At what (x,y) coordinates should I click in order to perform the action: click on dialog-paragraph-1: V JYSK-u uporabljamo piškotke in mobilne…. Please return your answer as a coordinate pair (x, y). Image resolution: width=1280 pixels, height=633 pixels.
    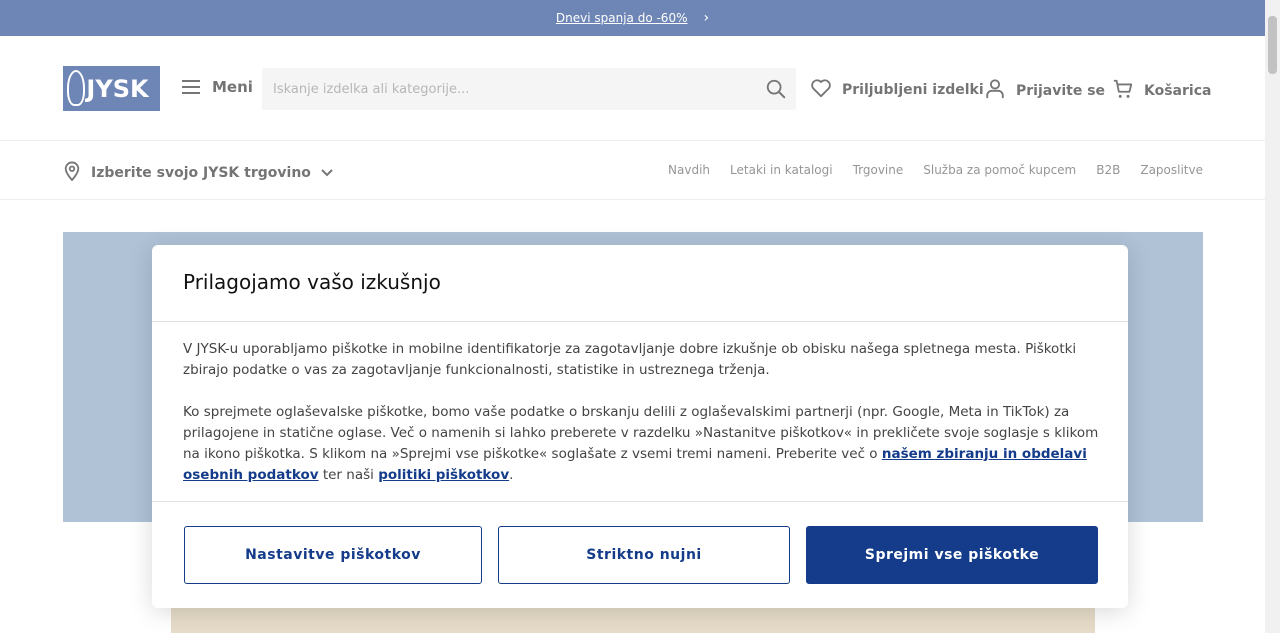
    Looking at the image, I should click on (630, 359).